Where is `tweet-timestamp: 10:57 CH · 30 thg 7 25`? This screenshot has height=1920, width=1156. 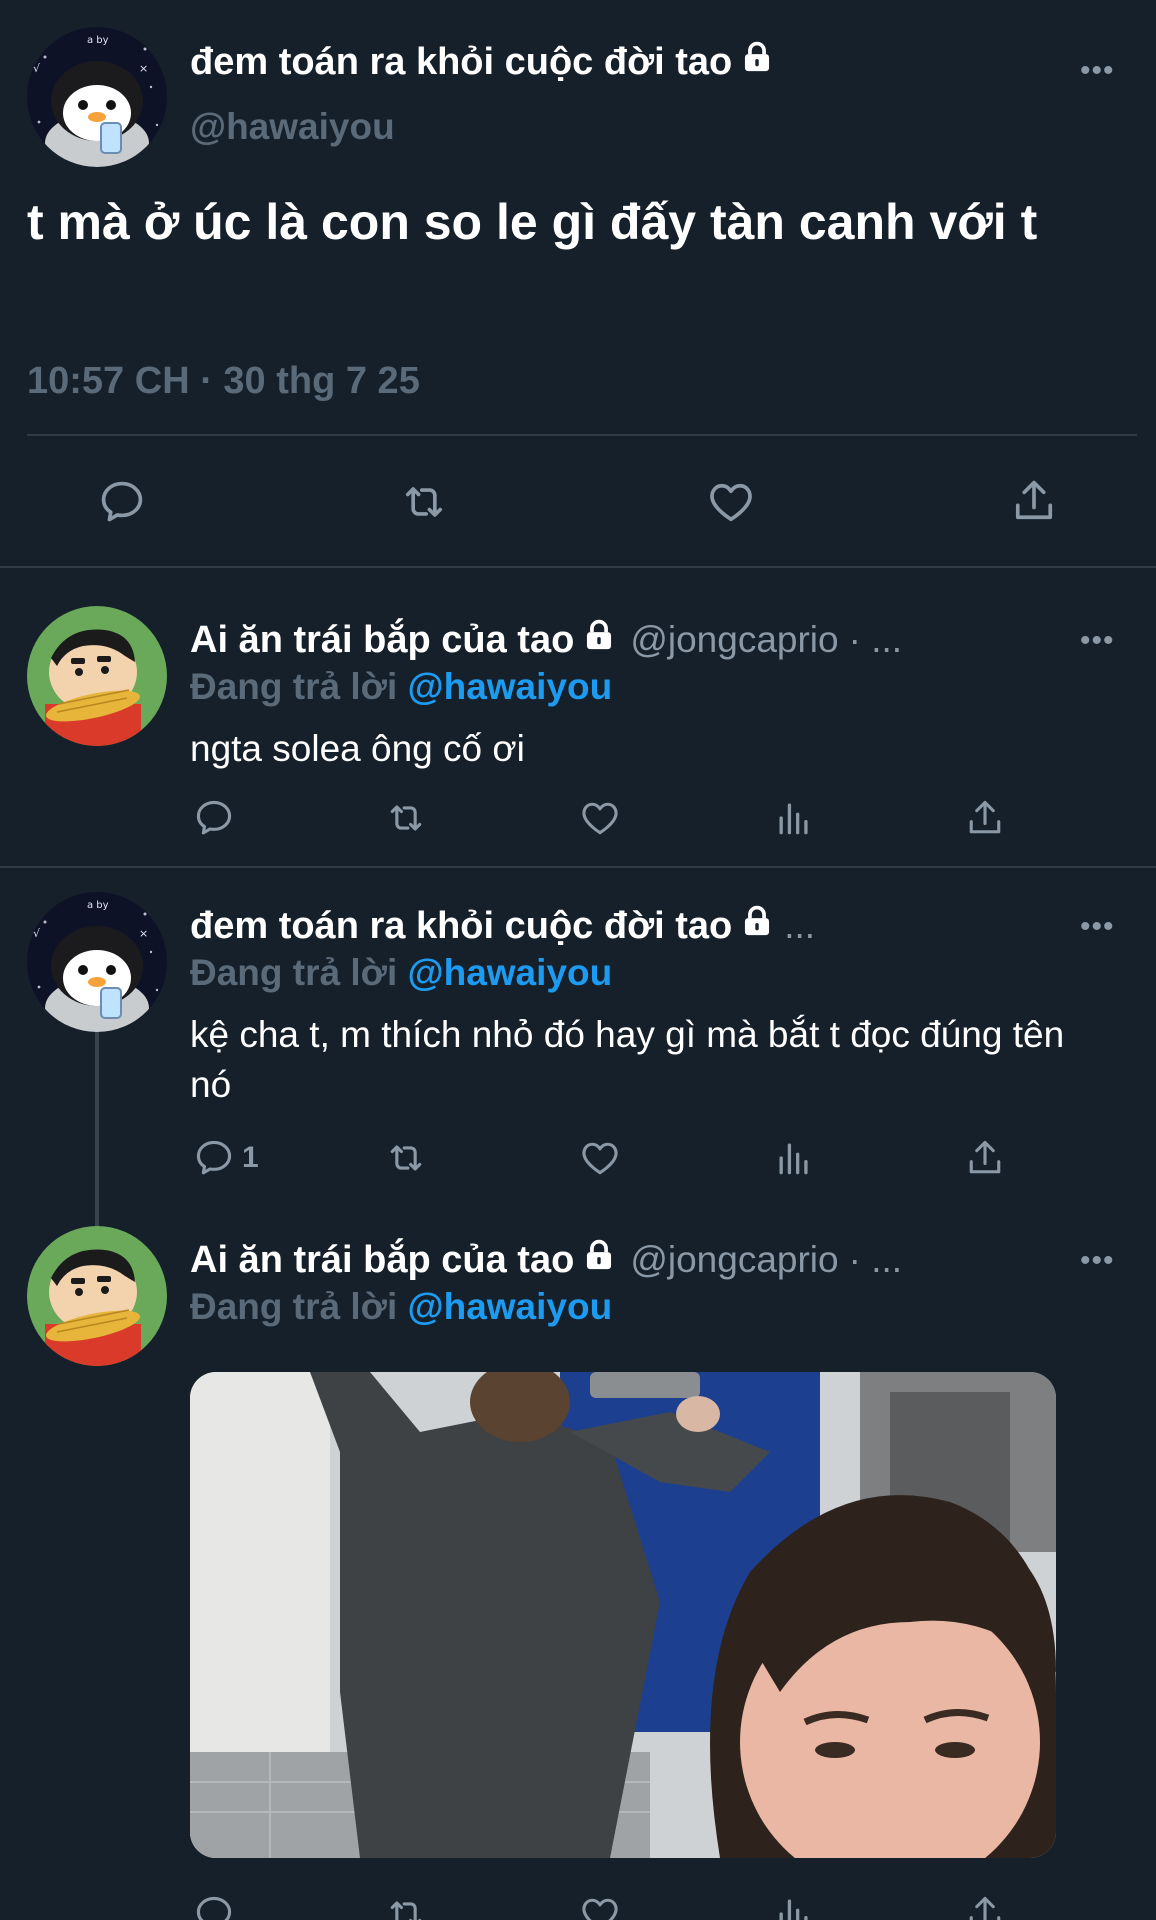 tweet-timestamp: 10:57 CH · 30 thg 7 25 is located at coordinates (223, 381).